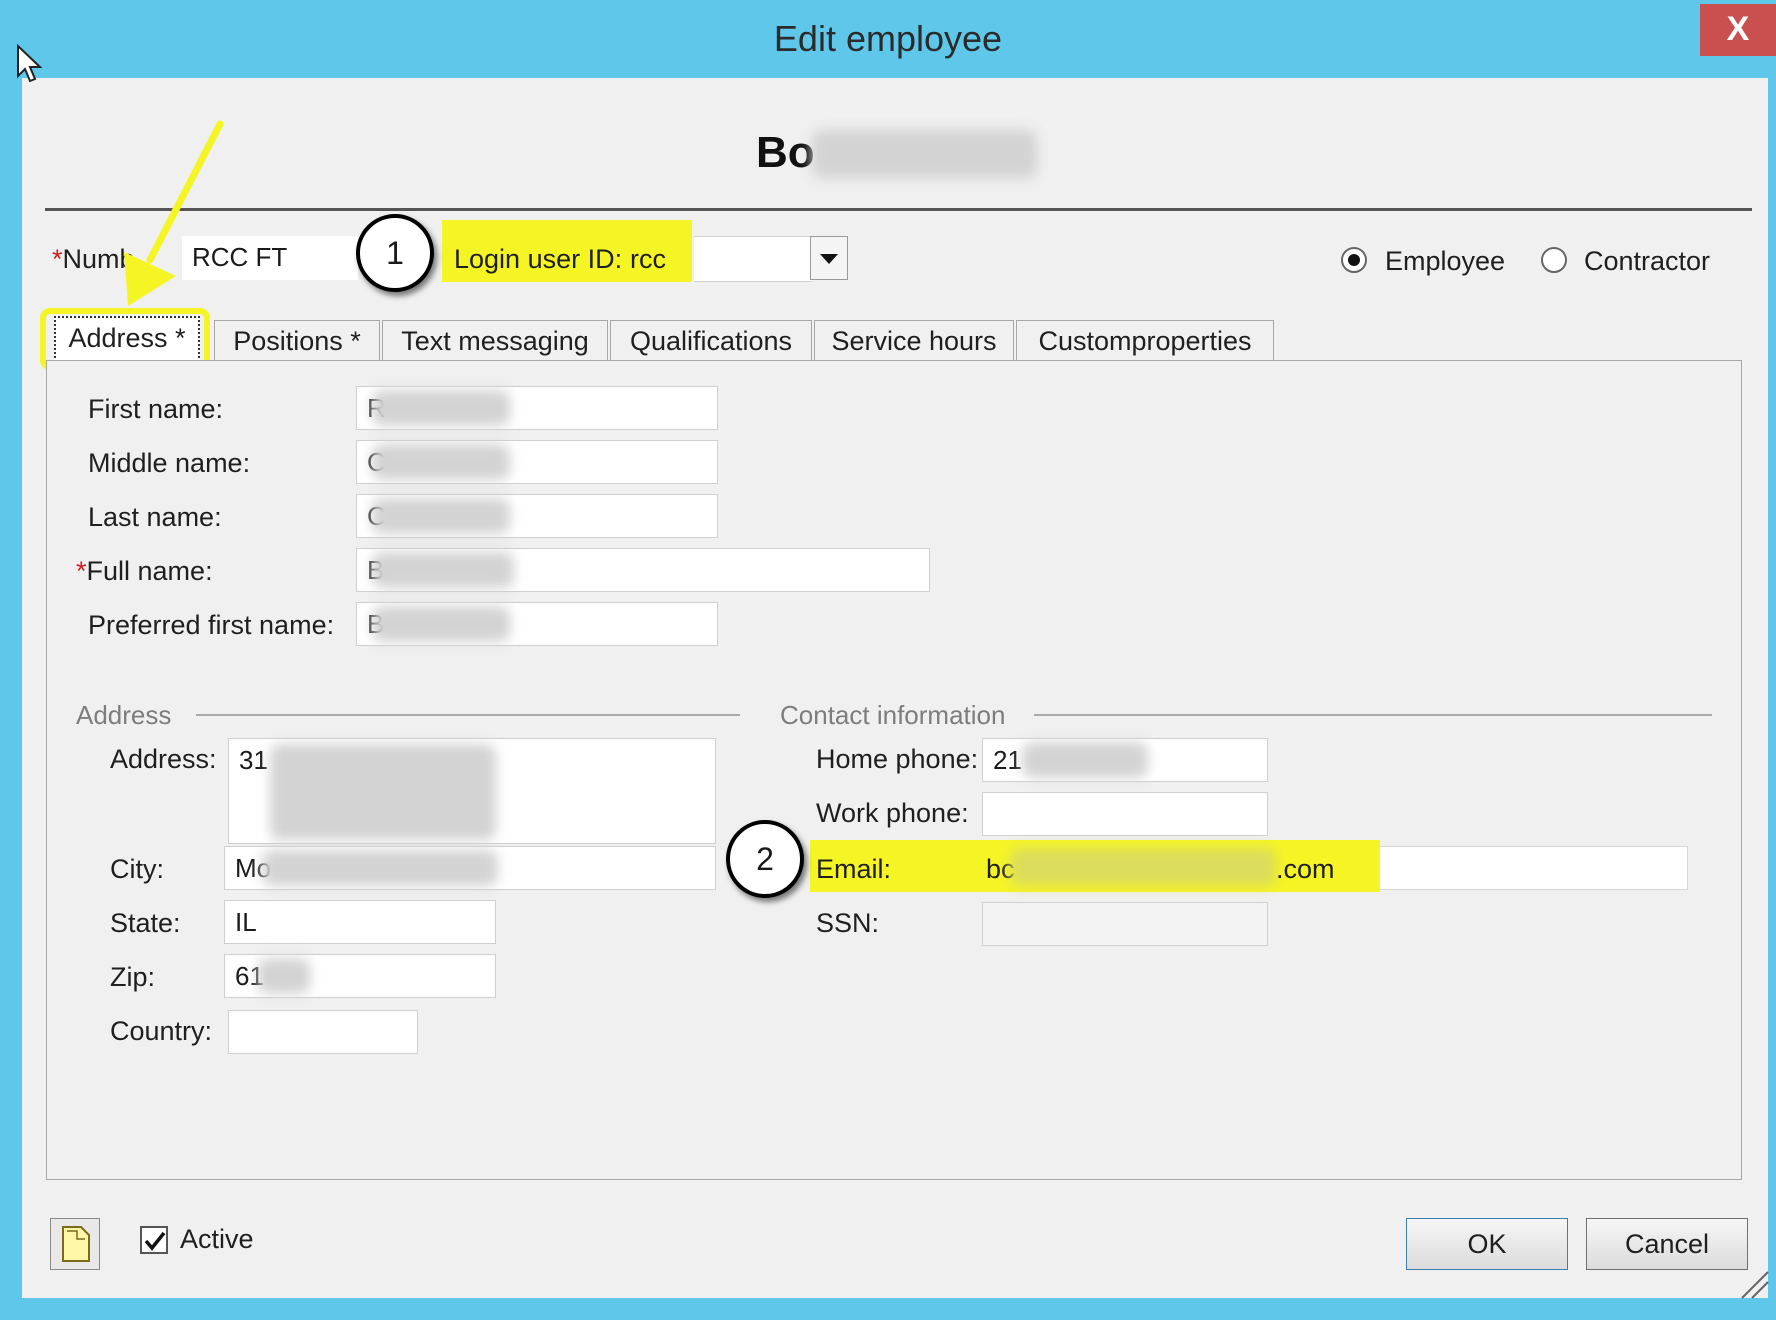  I want to click on window-frame-bottom, so click(888, 1309).